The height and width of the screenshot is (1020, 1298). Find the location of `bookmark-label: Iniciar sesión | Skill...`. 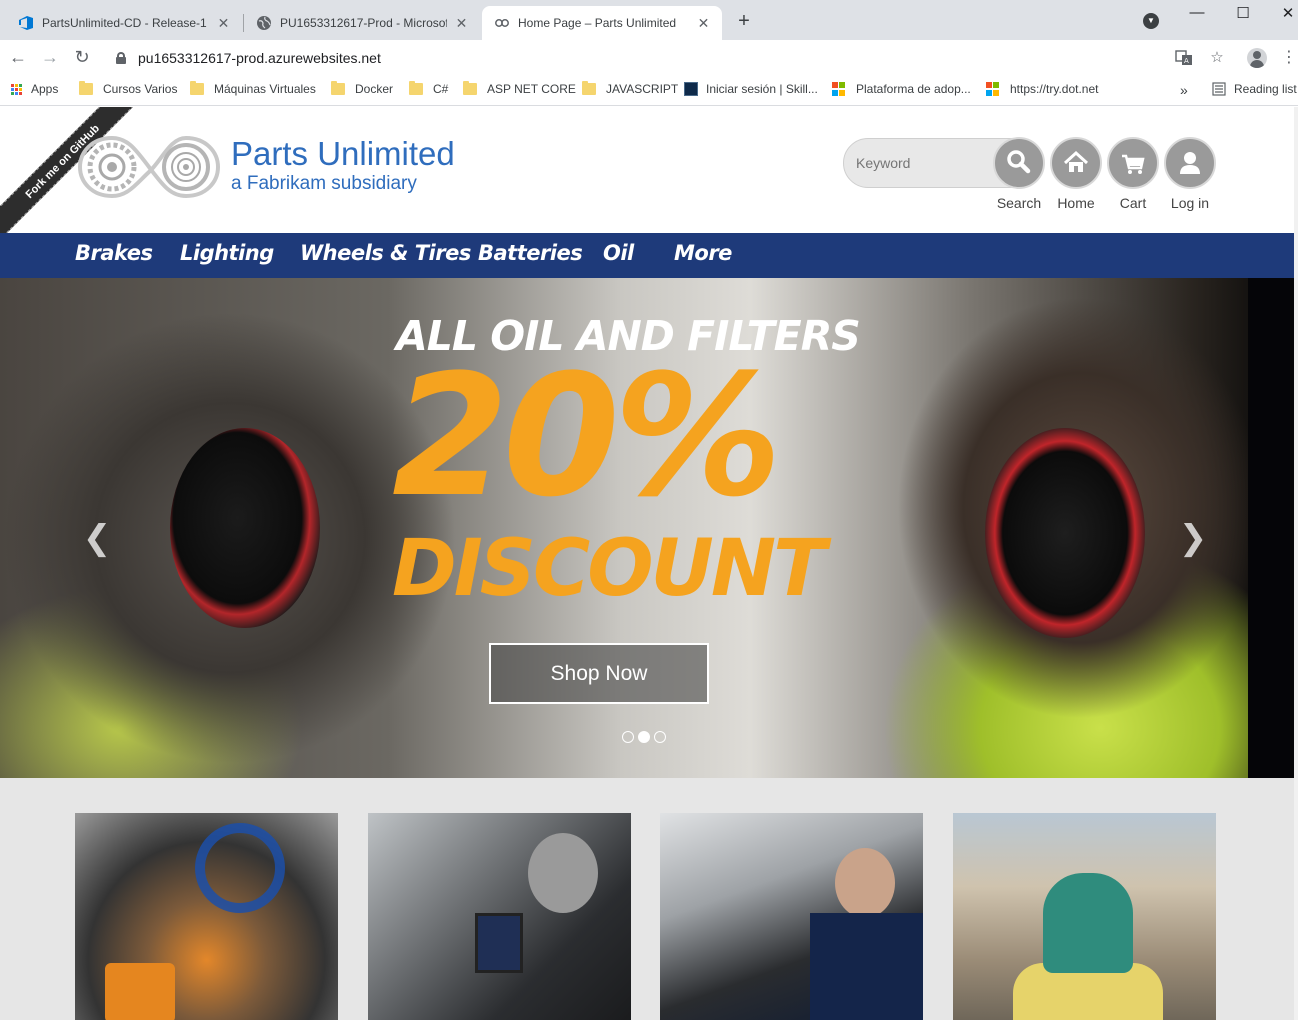

bookmark-label: Iniciar sesión | Skill... is located at coordinates (762, 89).